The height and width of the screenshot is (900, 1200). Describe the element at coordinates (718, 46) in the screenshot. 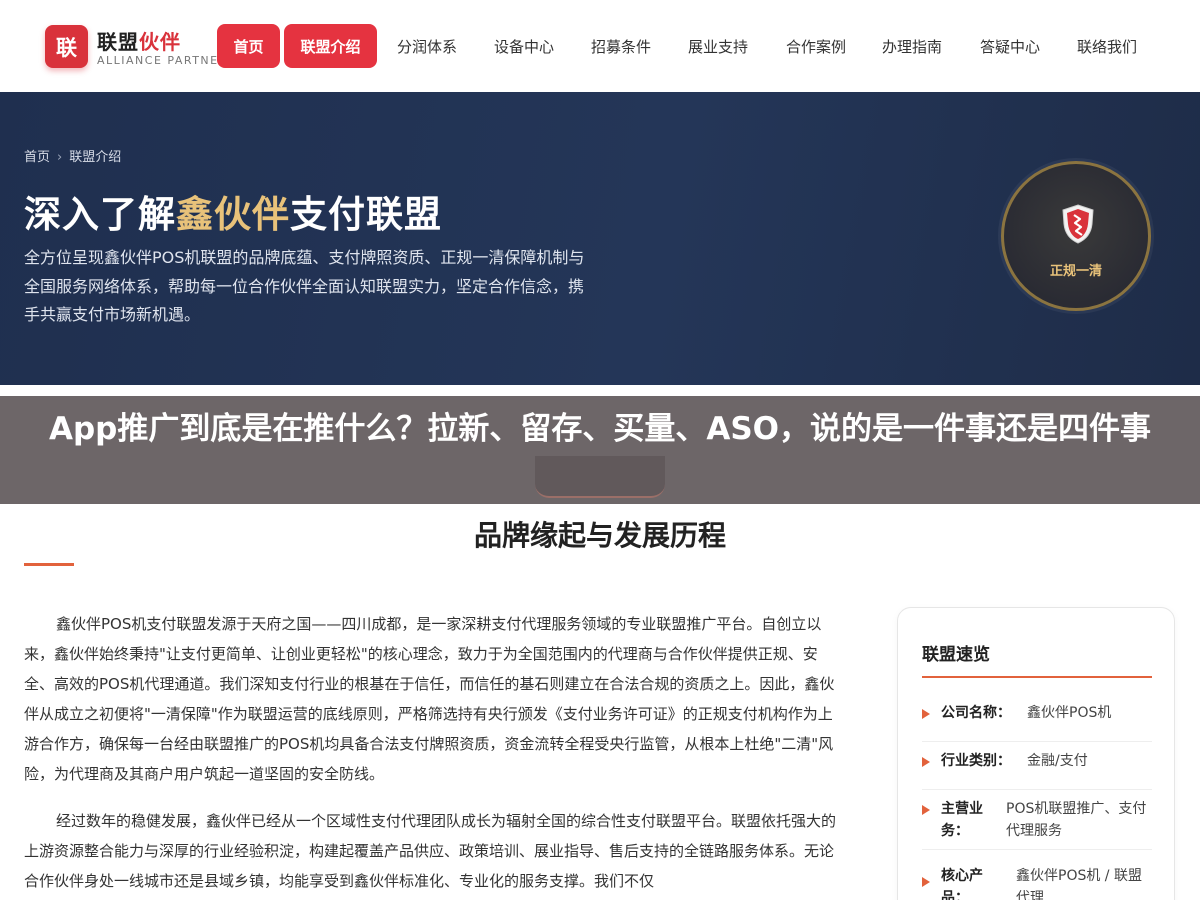

I see `nav-item-support: 展业支持` at that location.